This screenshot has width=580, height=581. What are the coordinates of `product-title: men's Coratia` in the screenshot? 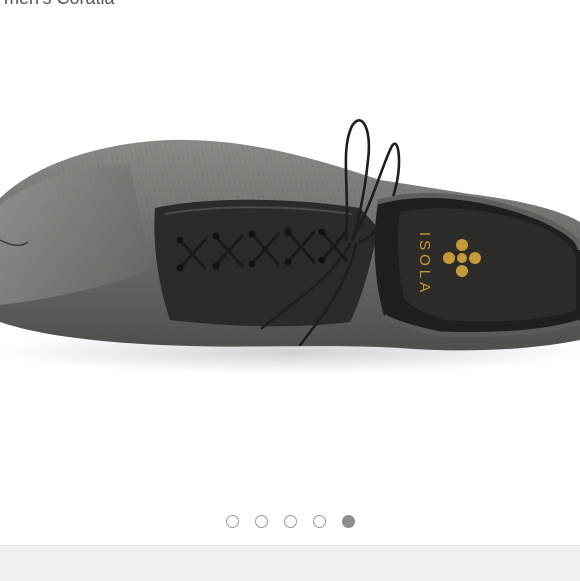 It's located at (290, 6).